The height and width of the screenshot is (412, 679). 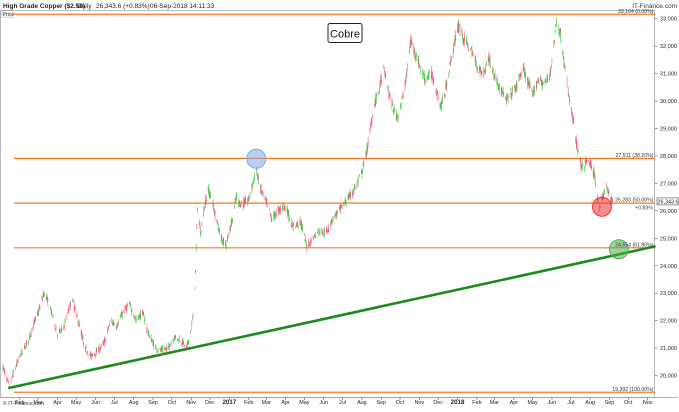 What do you see at coordinates (668, 202) in the screenshot?
I see `last-price-label: 26,343.6` at bounding box center [668, 202].